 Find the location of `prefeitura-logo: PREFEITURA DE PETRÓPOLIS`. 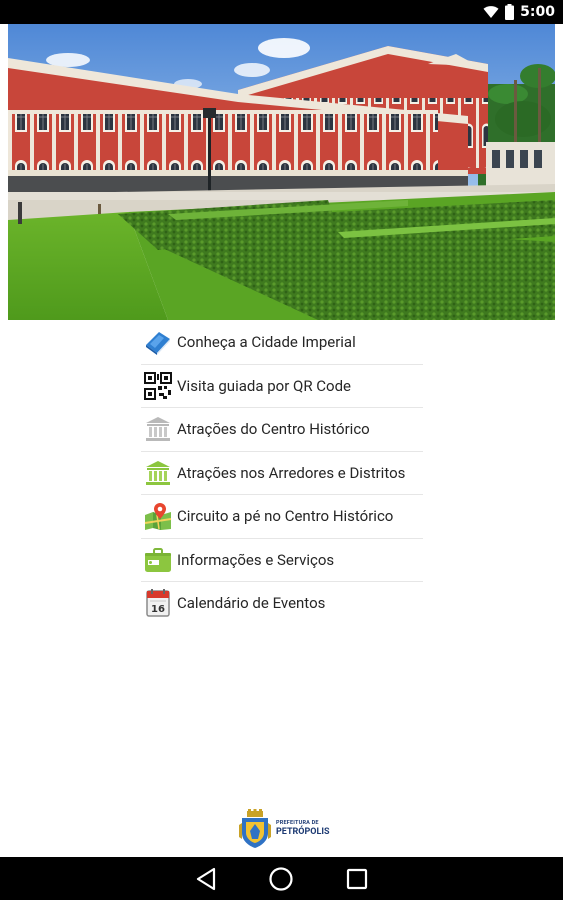

prefeitura-logo: PREFEITURA DE PETRÓPOLIS is located at coordinates (288, 829).